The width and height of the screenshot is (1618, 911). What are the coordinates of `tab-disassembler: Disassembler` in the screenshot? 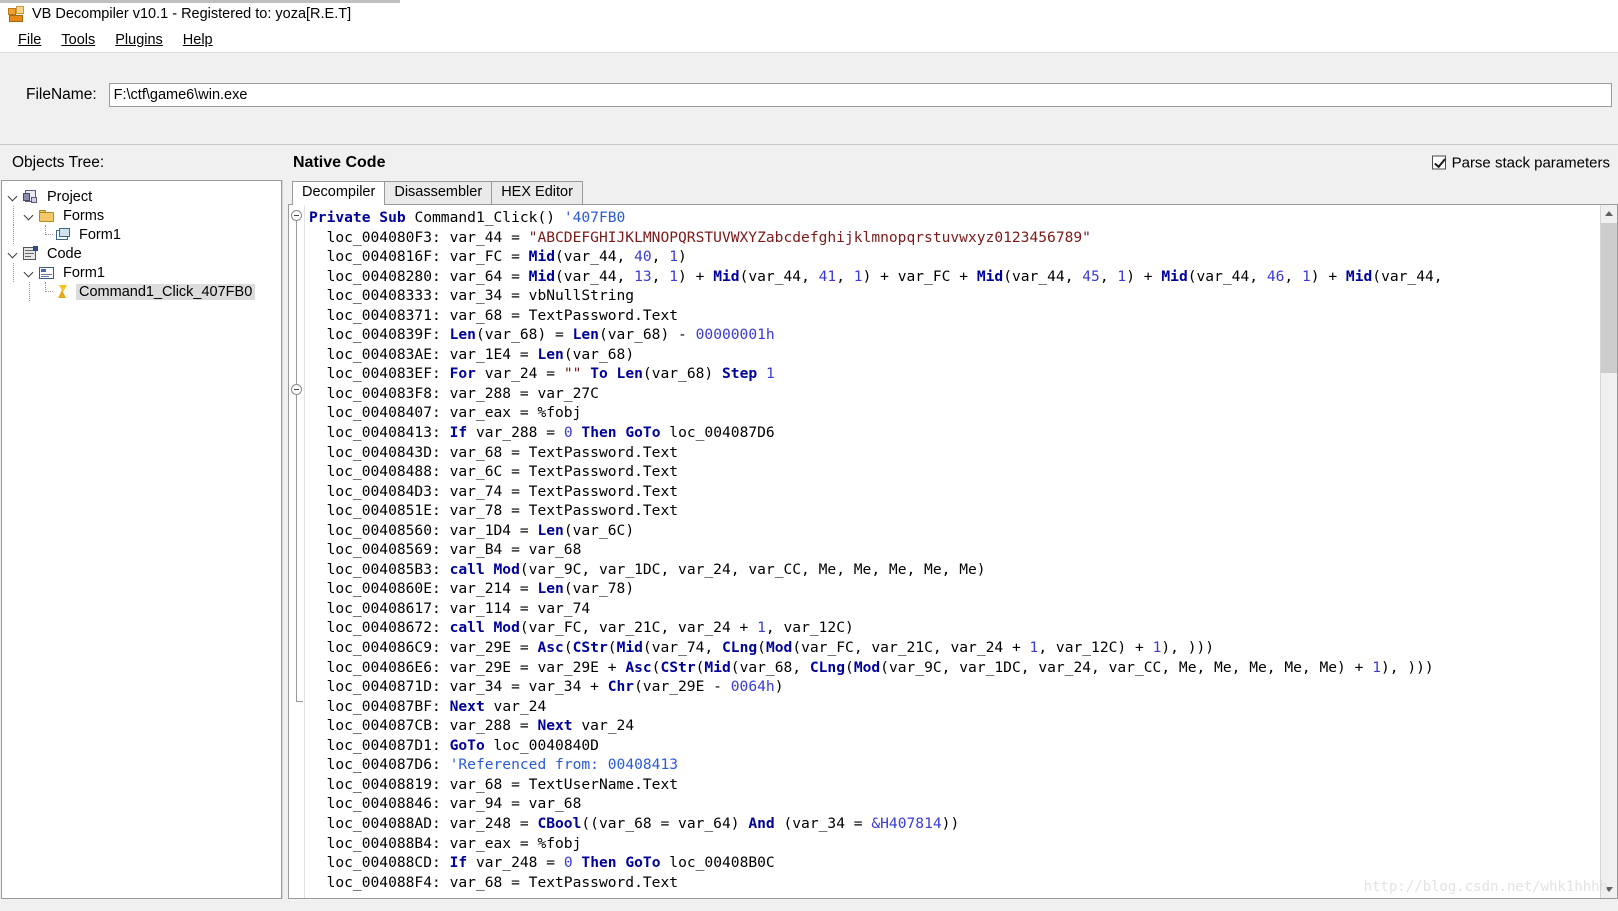 It's located at (438, 192).